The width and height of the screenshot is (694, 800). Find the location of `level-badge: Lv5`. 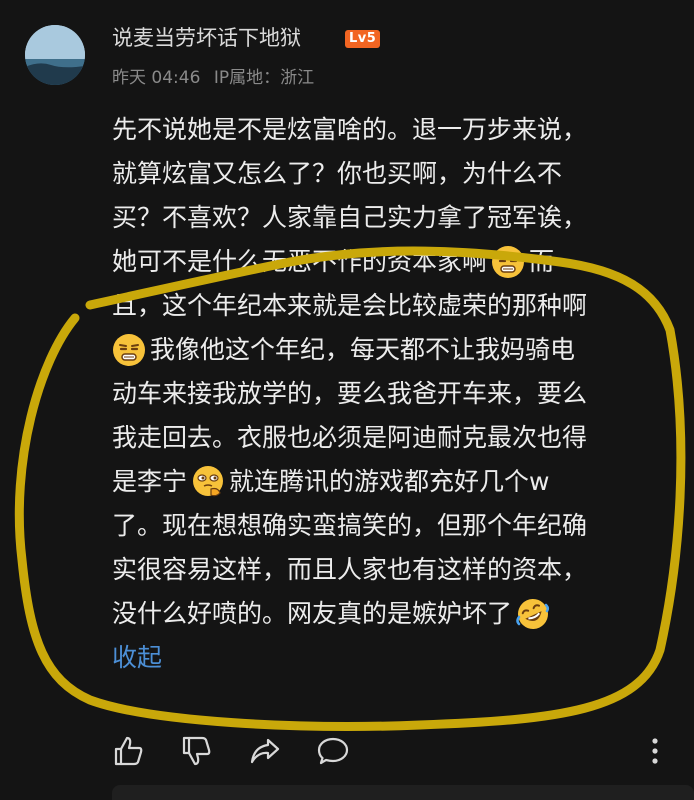

level-badge: Lv5 is located at coordinates (363, 39).